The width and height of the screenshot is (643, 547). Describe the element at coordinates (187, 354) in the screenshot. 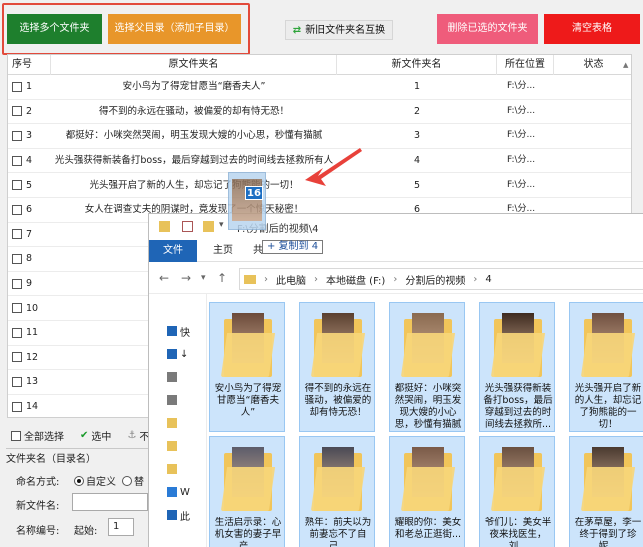

I see `sidebar-item: ↓` at that location.